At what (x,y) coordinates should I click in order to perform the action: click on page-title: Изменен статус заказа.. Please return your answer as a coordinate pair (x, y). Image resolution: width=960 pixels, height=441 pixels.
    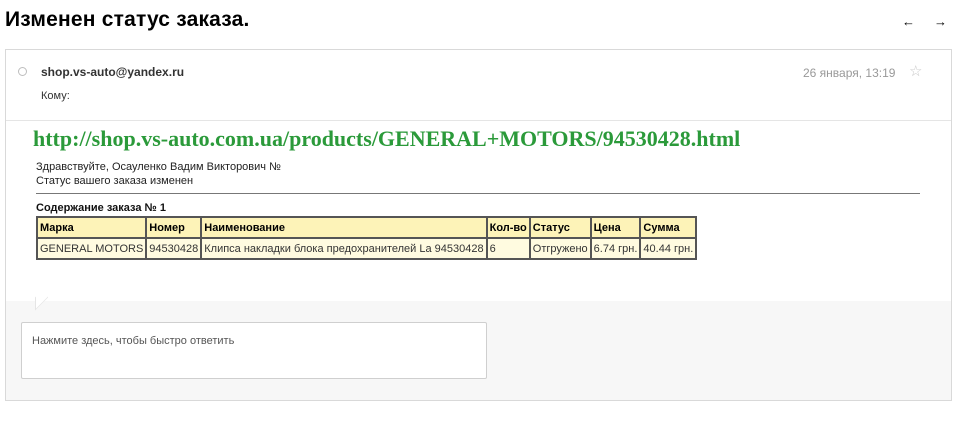
    Looking at the image, I should click on (127, 19).